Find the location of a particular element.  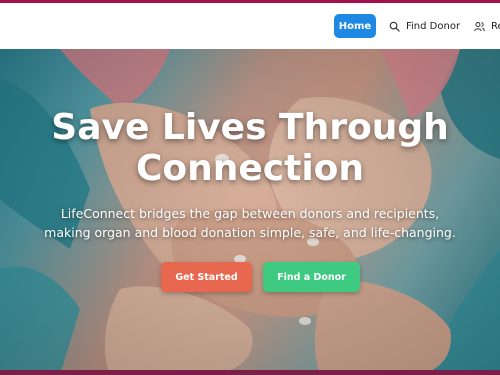

nav-find-donor-link: Find Donor is located at coordinates (424, 26).